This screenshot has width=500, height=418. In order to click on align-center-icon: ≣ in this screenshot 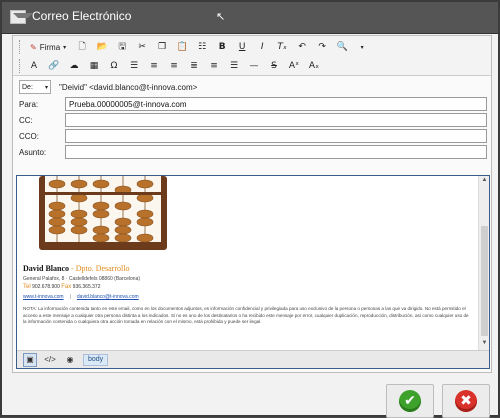, I will do `click(194, 66)`.